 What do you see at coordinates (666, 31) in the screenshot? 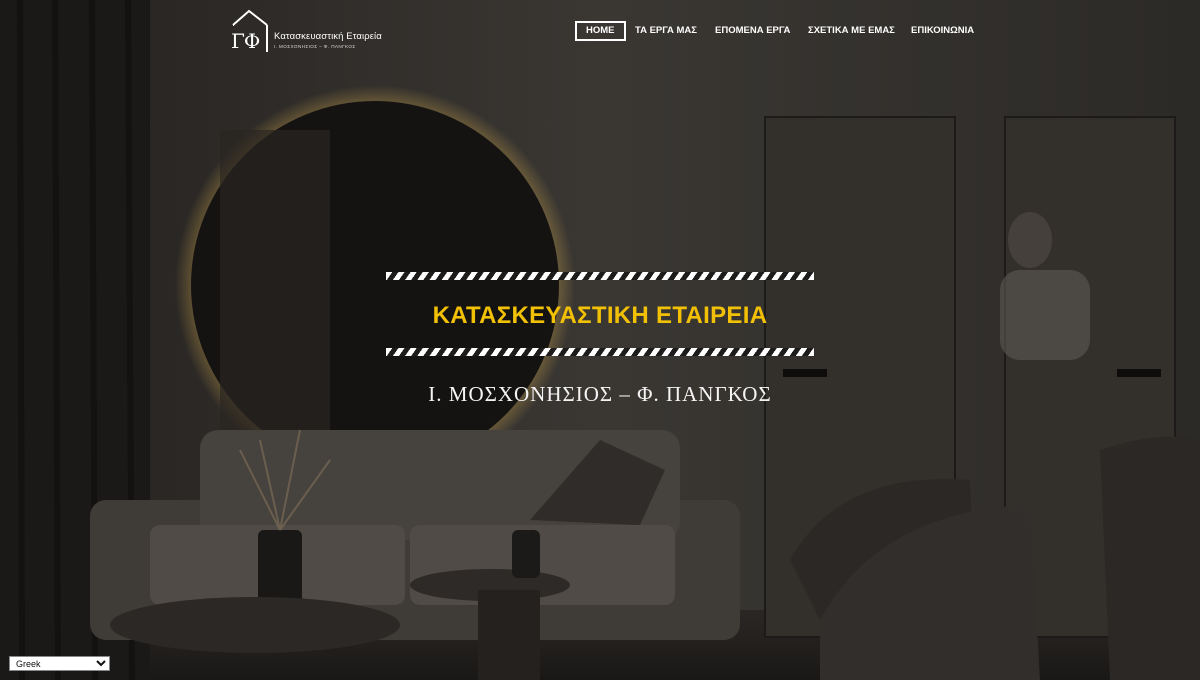
I see `nav-our-projects: ΤΑ ΕΡΓΑ ΜΑΣ` at bounding box center [666, 31].